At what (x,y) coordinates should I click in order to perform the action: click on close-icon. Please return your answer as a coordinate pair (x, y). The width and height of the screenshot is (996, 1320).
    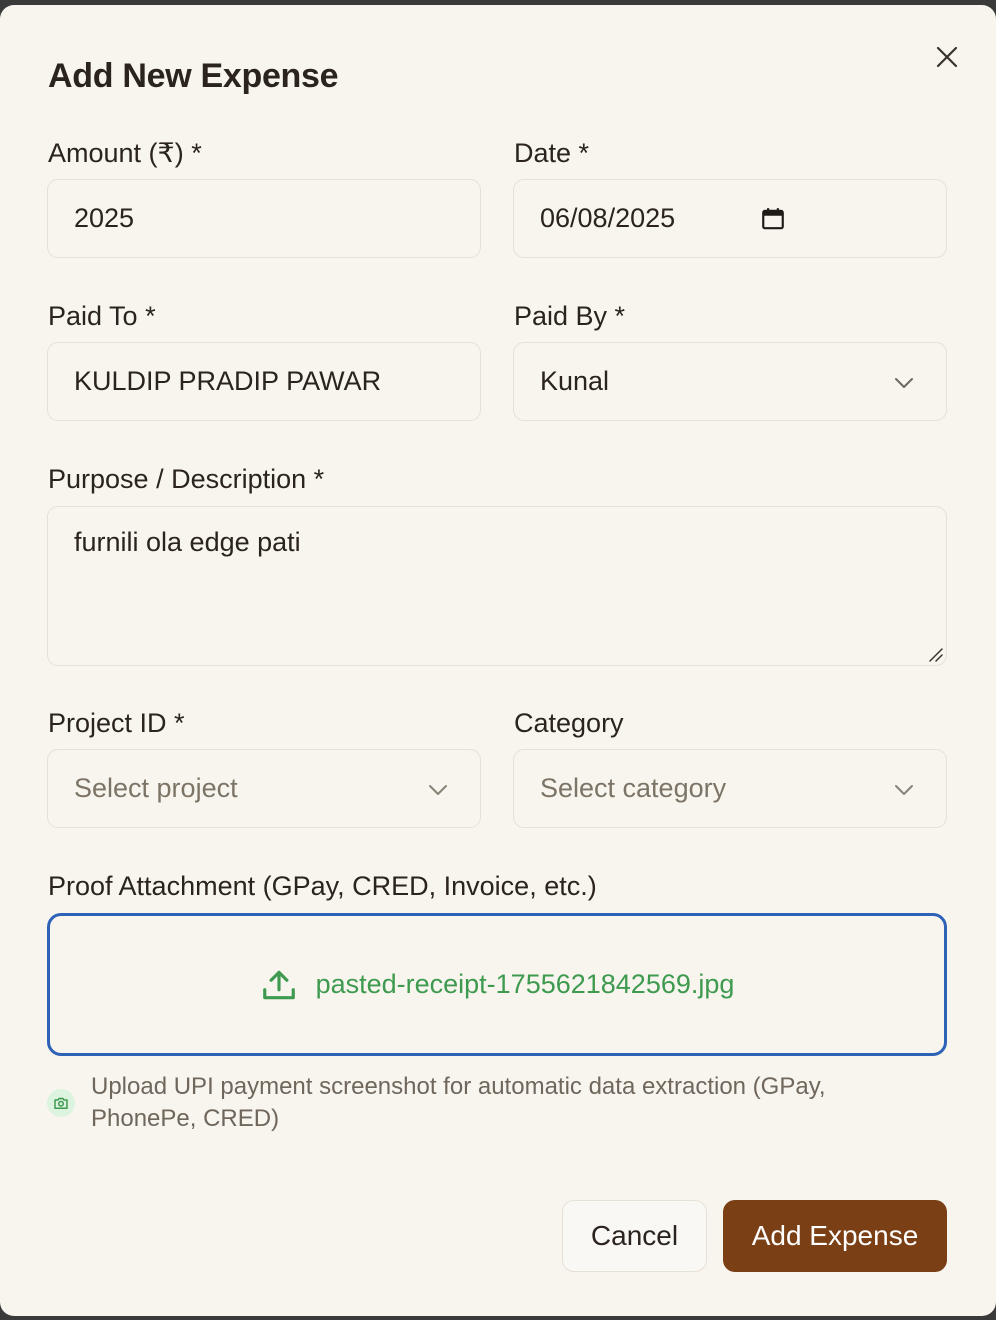
    Looking at the image, I should click on (947, 57).